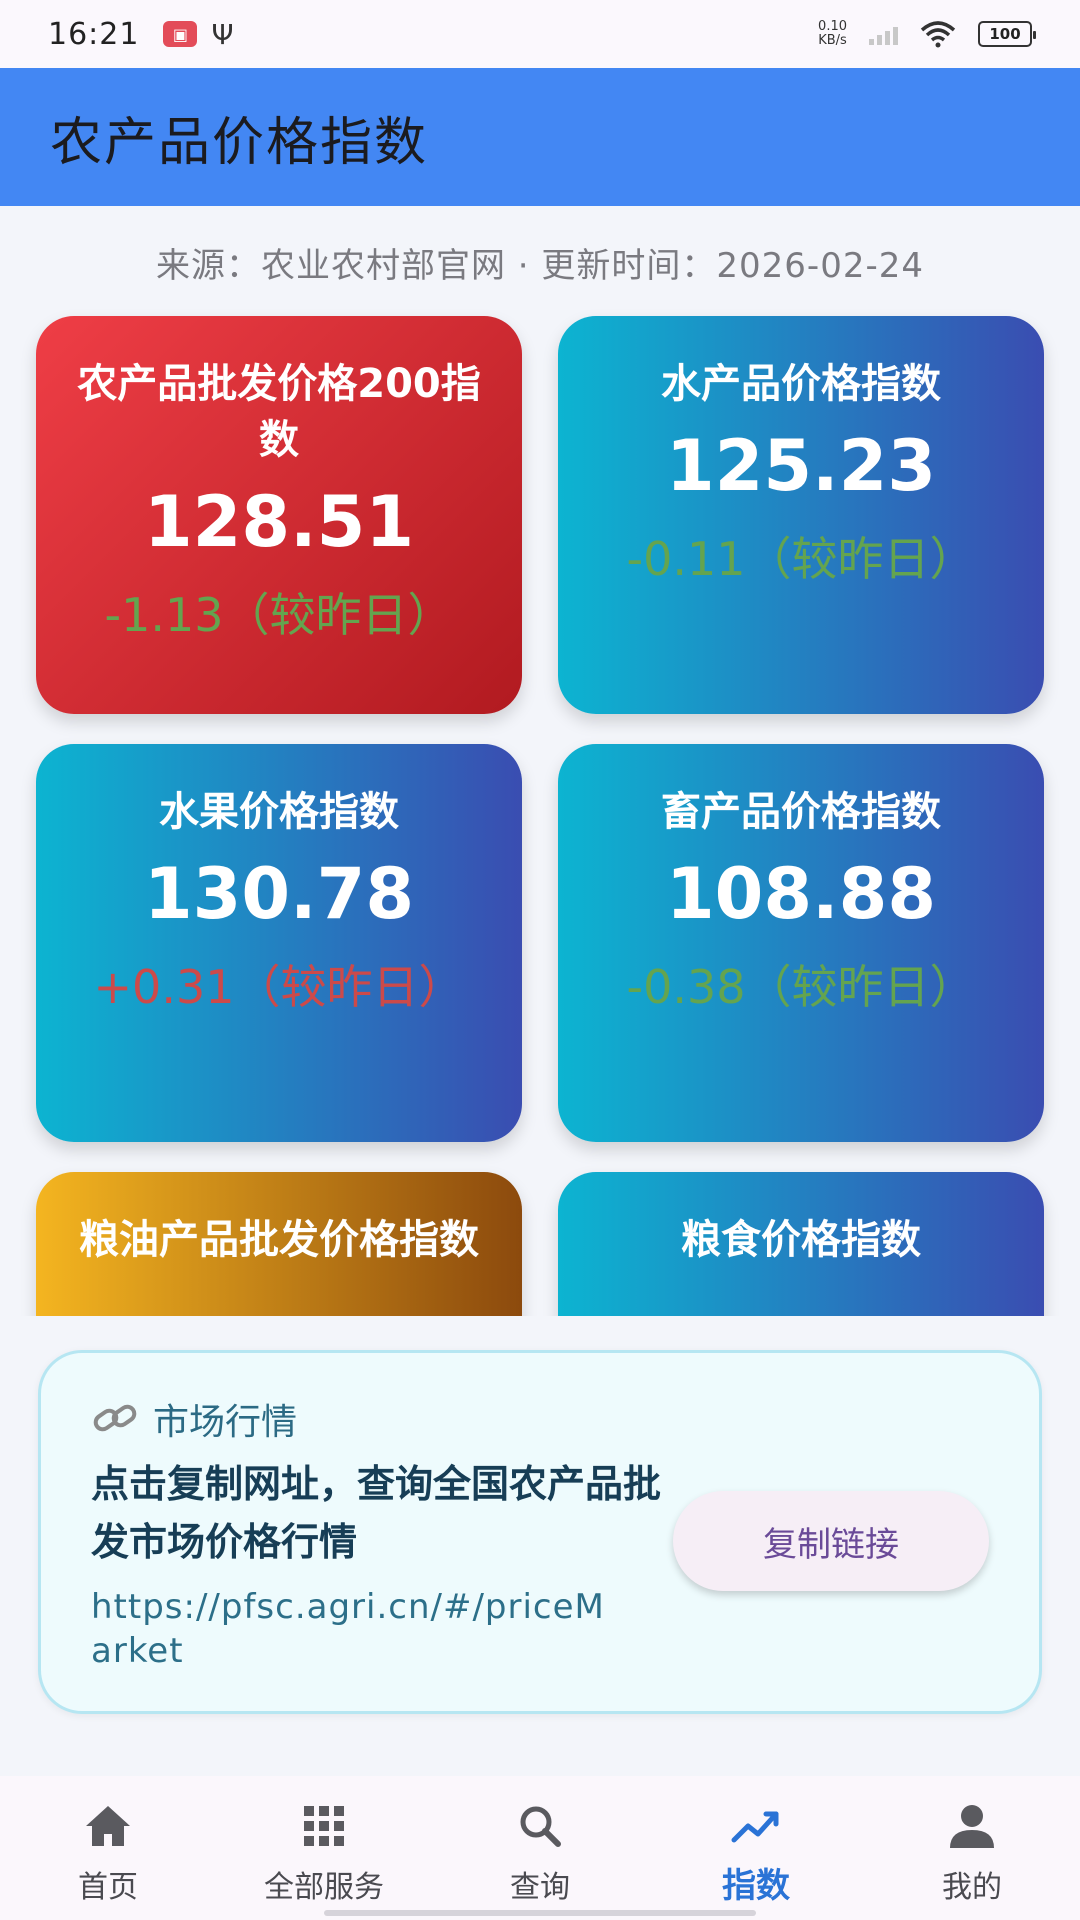 This screenshot has width=1080, height=1920. What do you see at coordinates (938, 34) in the screenshot?
I see `wifi-icon` at bounding box center [938, 34].